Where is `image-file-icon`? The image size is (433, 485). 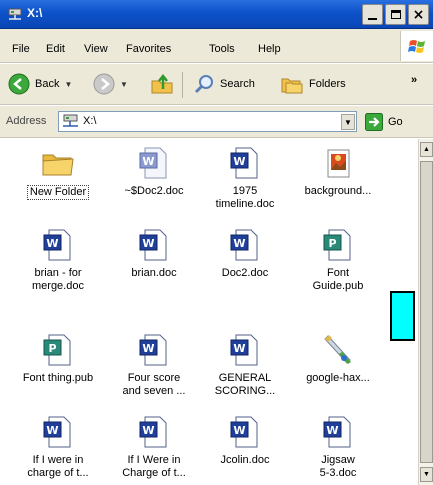
image-file-icon is located at coordinates (338, 163).